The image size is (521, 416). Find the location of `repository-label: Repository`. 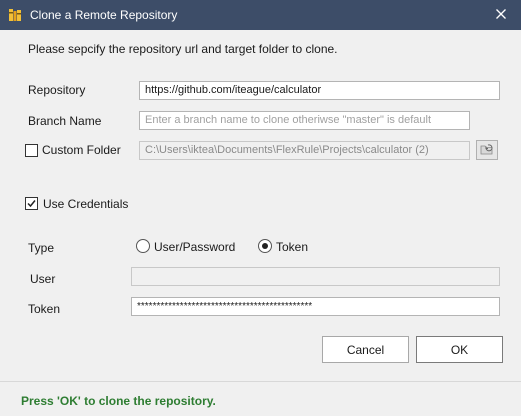

repository-label: Repository is located at coordinates (57, 90).